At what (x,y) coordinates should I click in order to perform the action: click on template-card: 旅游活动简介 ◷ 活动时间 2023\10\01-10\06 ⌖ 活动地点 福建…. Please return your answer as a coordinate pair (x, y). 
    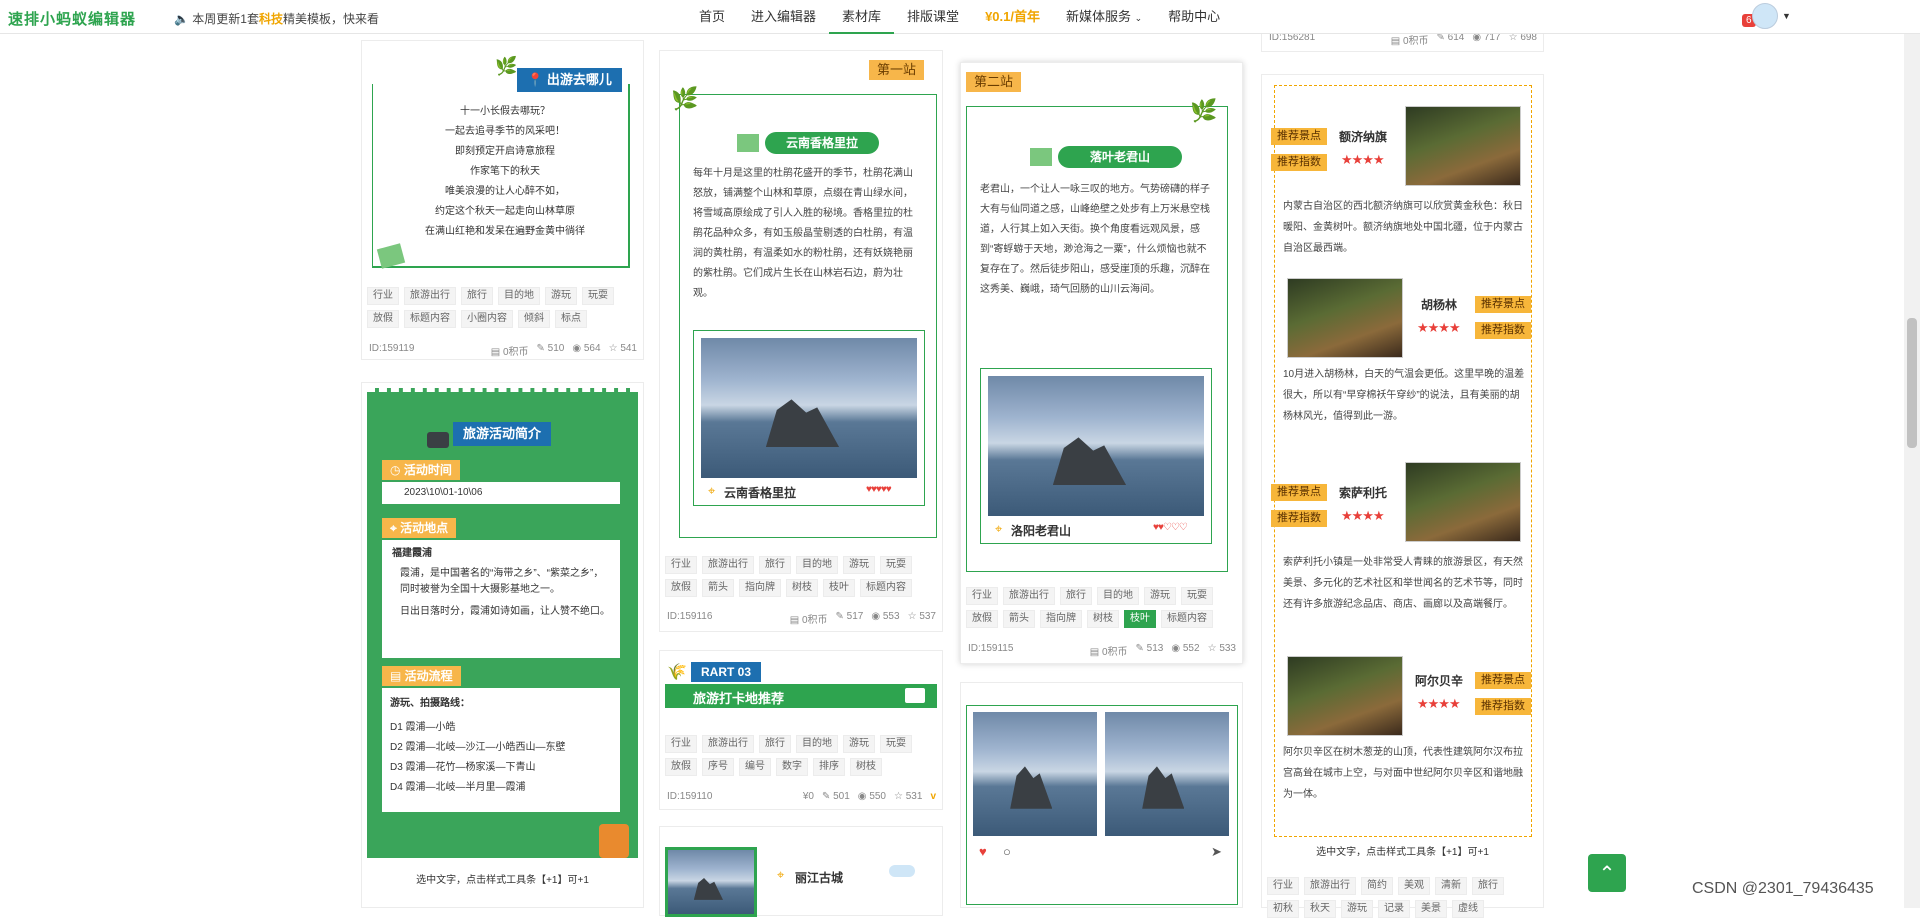
    Looking at the image, I should click on (502, 645).